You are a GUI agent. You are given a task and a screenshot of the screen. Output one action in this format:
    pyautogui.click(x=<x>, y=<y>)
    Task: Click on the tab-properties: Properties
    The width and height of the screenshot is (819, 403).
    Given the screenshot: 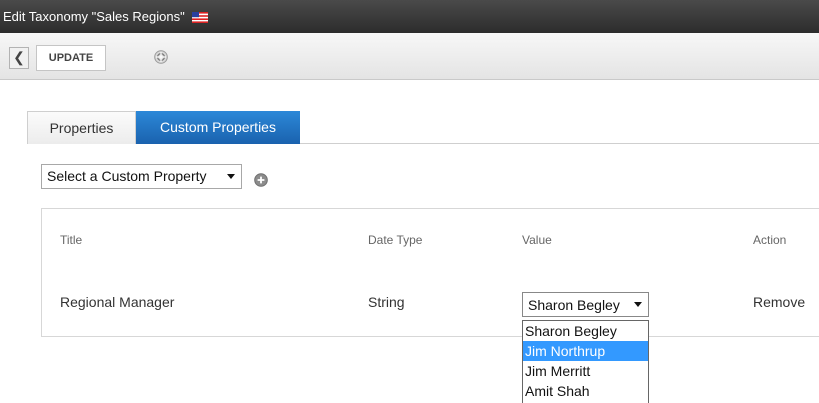 What is the action you would take?
    pyautogui.click(x=81, y=127)
    